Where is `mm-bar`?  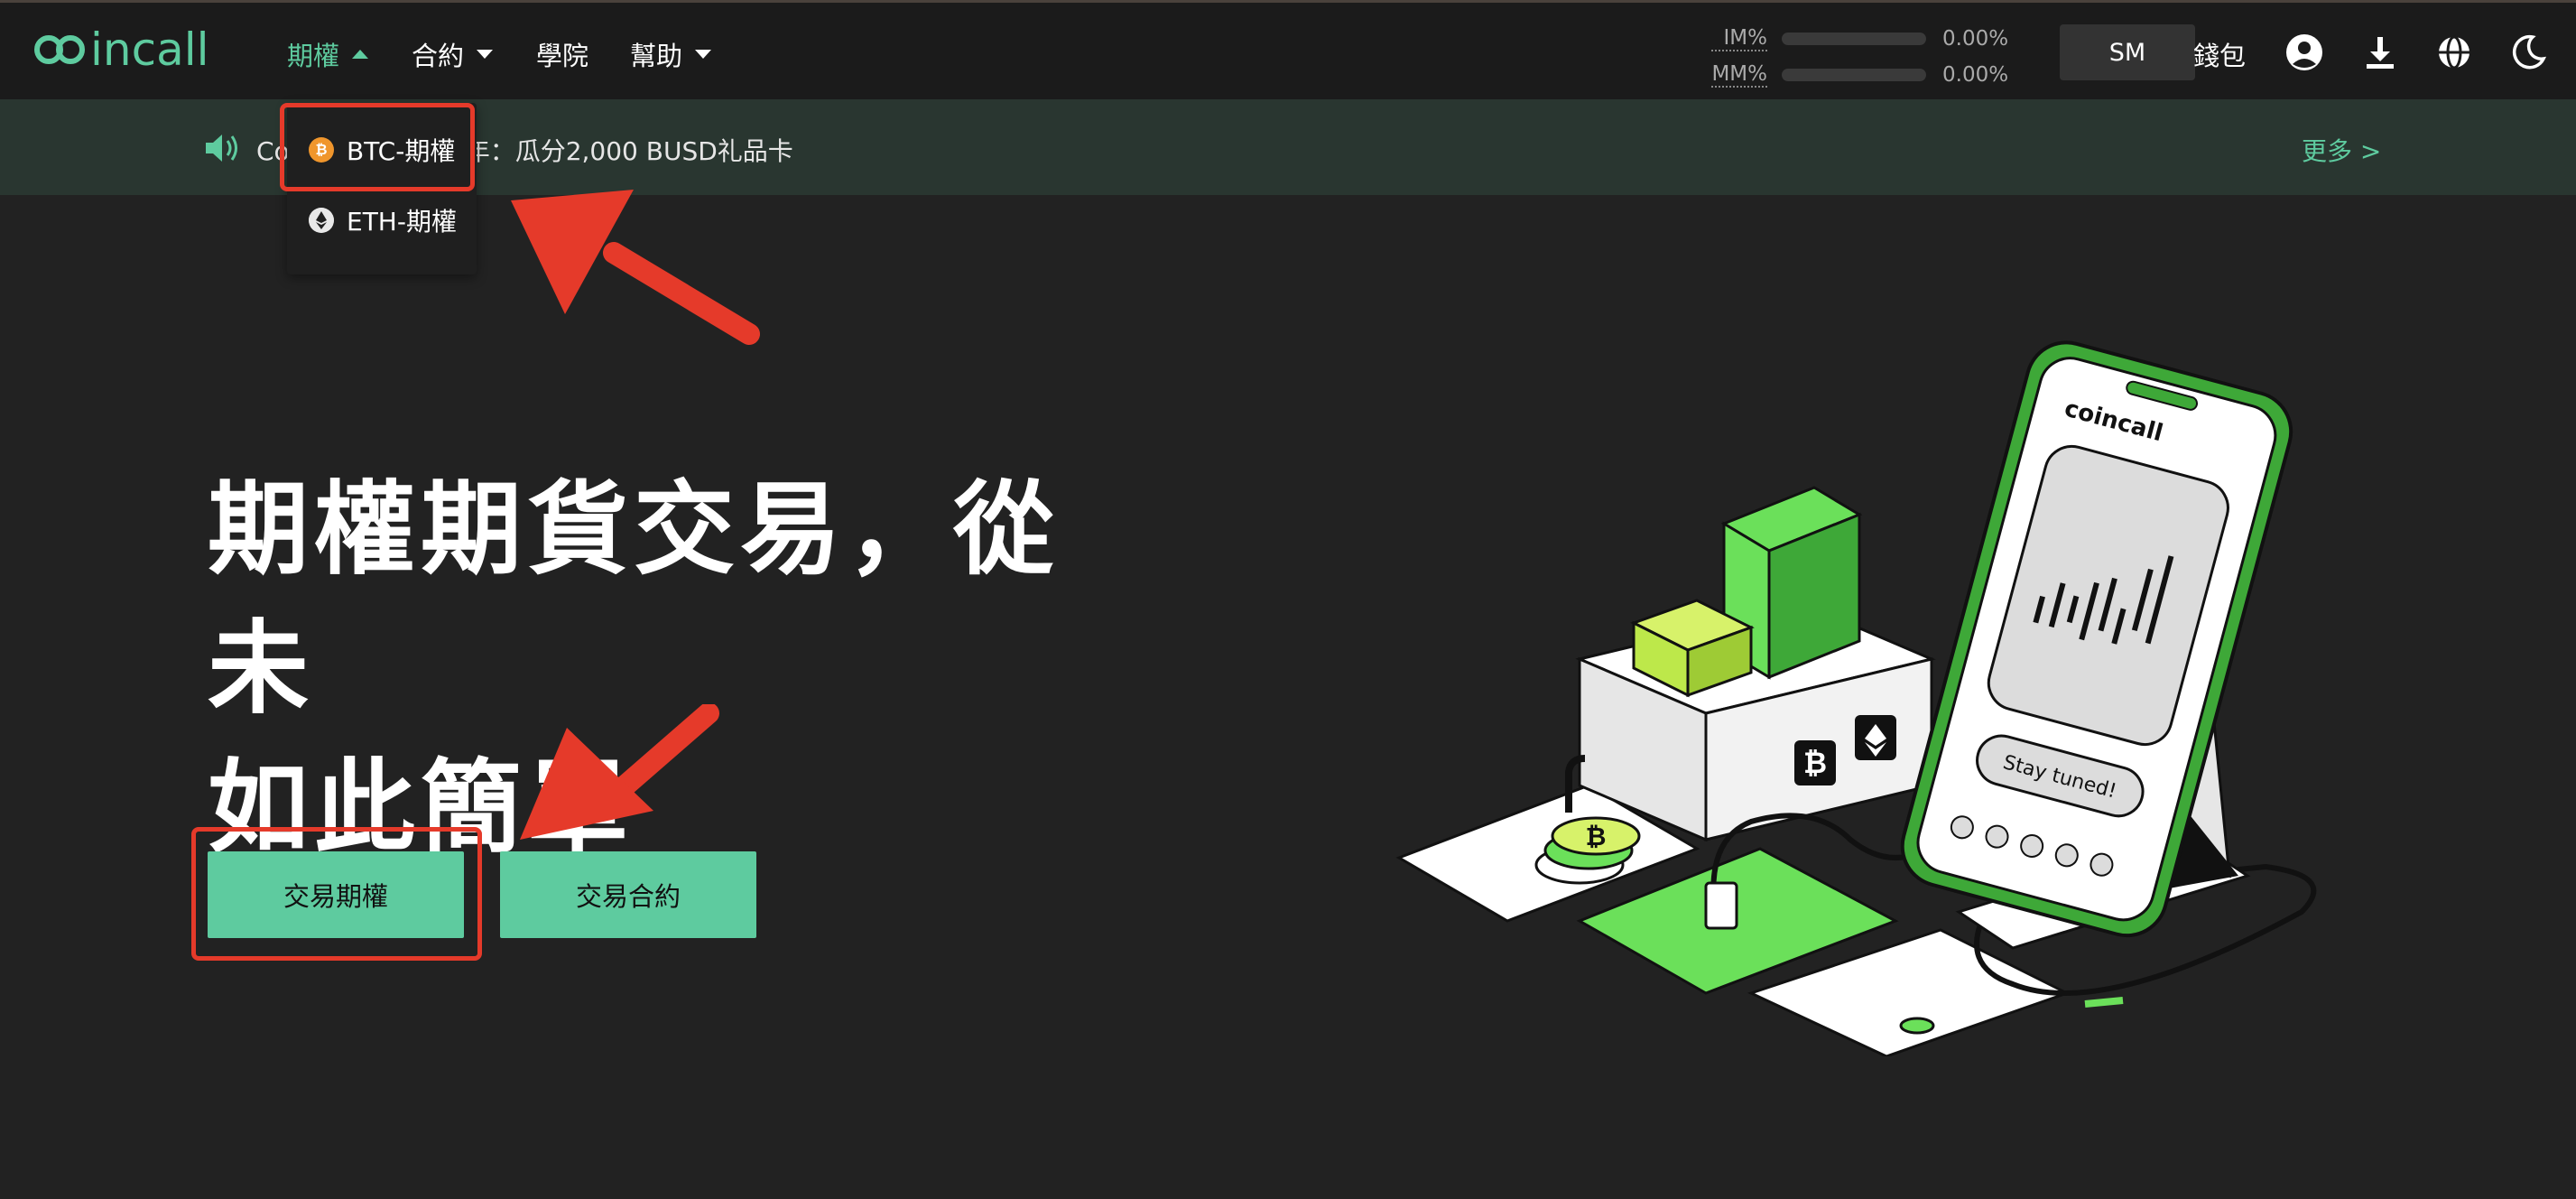
mm-bar is located at coordinates (1854, 75).